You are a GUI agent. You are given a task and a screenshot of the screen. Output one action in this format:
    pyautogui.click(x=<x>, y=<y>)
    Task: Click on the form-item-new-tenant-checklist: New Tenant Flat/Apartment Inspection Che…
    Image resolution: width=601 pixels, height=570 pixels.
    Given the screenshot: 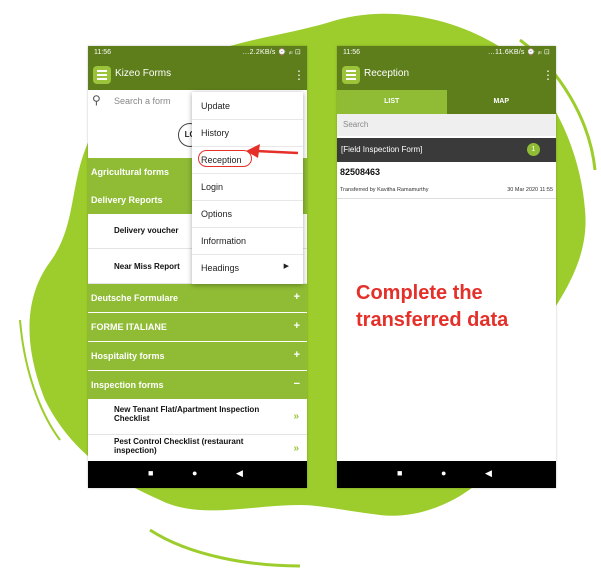 What is the action you would take?
    pyautogui.click(x=197, y=417)
    